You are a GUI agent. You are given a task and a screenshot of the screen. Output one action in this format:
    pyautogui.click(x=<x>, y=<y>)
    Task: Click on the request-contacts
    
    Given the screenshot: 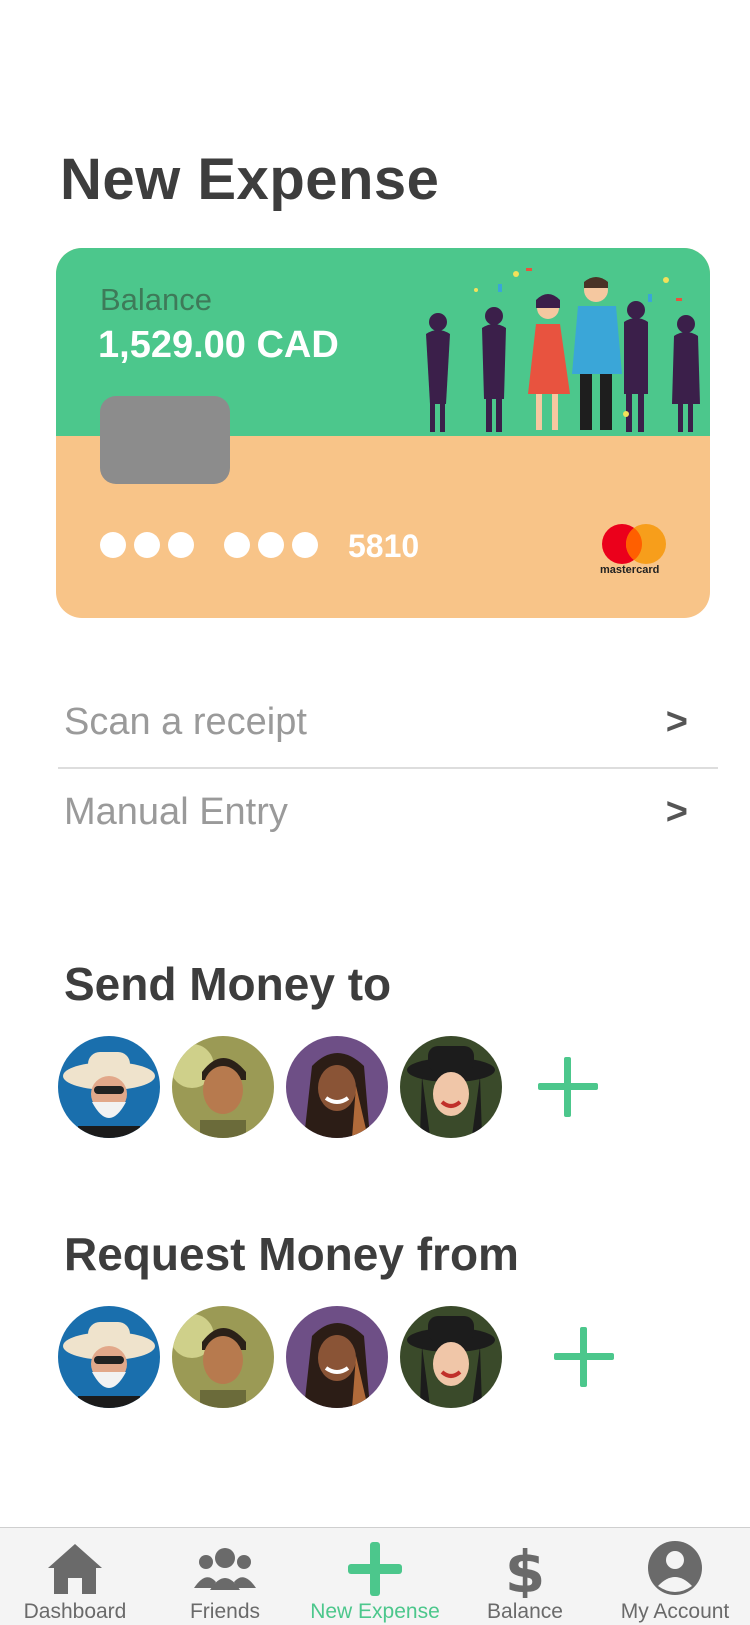 What is the action you would take?
    pyautogui.click(x=336, y=1357)
    